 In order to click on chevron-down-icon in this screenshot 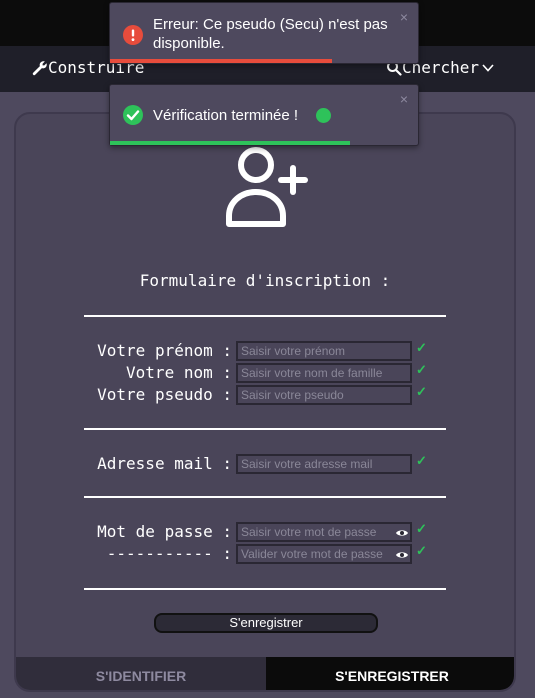, I will do `click(488, 68)`.